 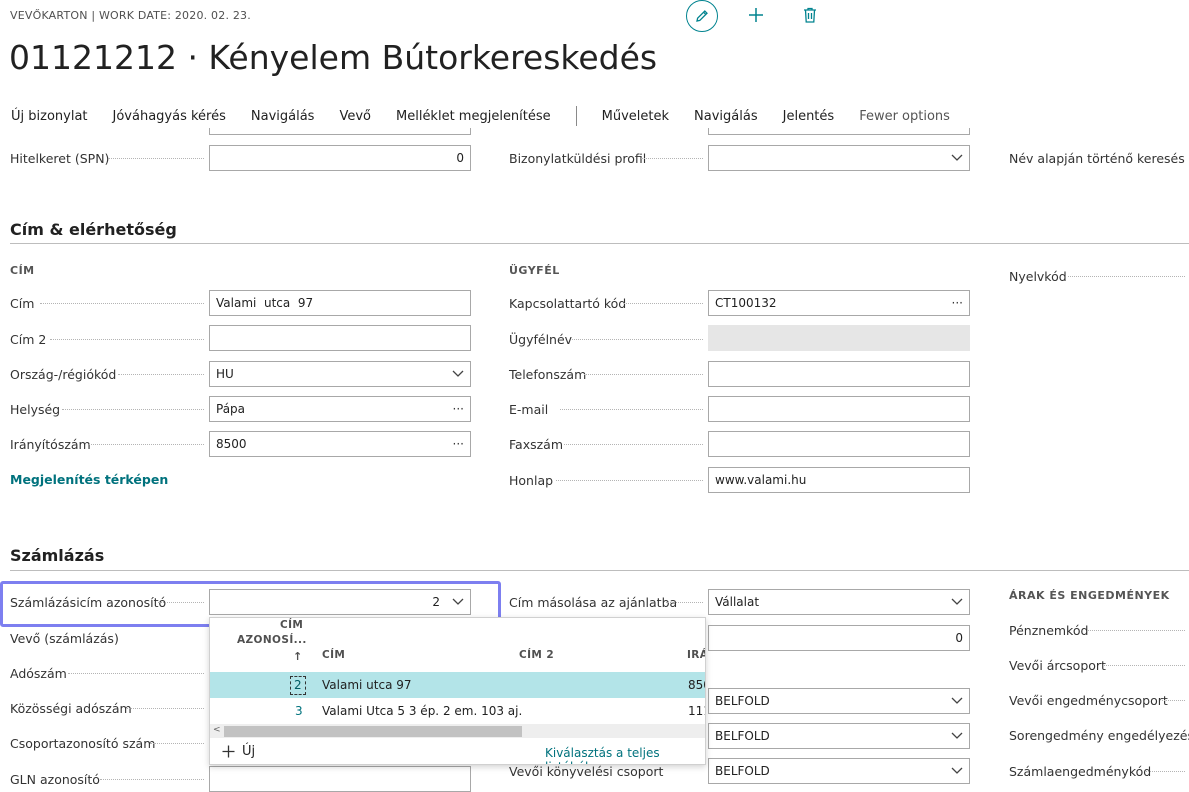 I want to click on city-label: Helység, so click(x=35, y=409).